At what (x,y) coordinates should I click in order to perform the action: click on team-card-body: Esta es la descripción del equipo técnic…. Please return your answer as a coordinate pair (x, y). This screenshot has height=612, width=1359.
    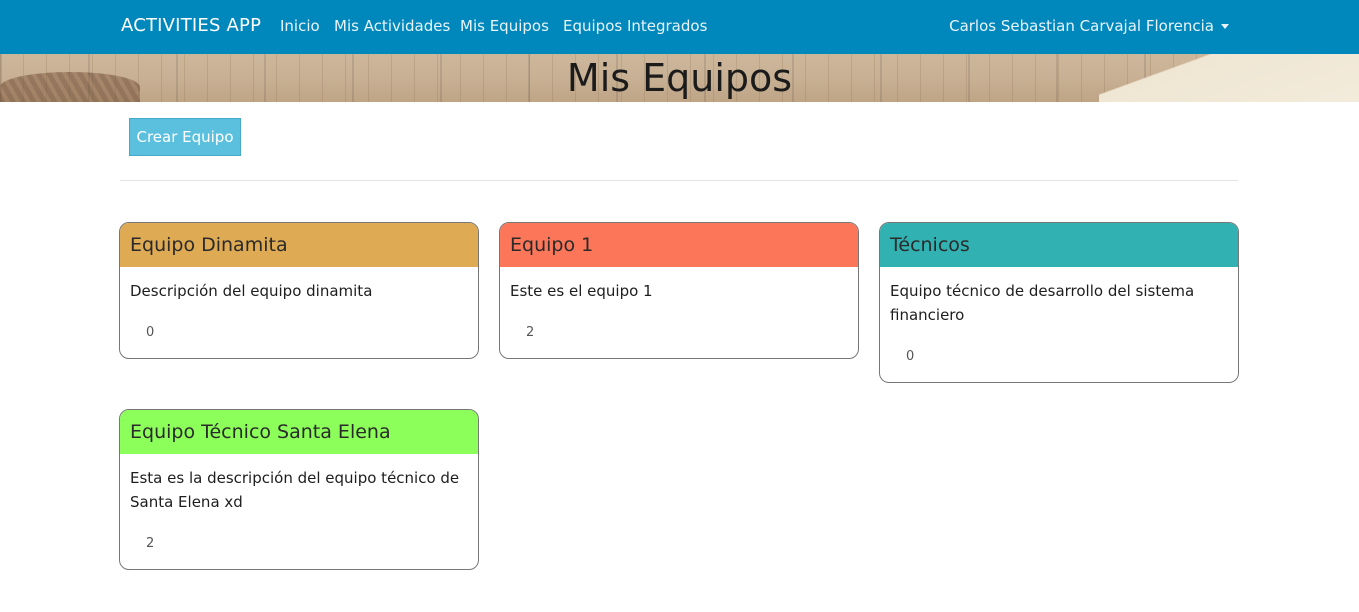
    Looking at the image, I should click on (299, 511).